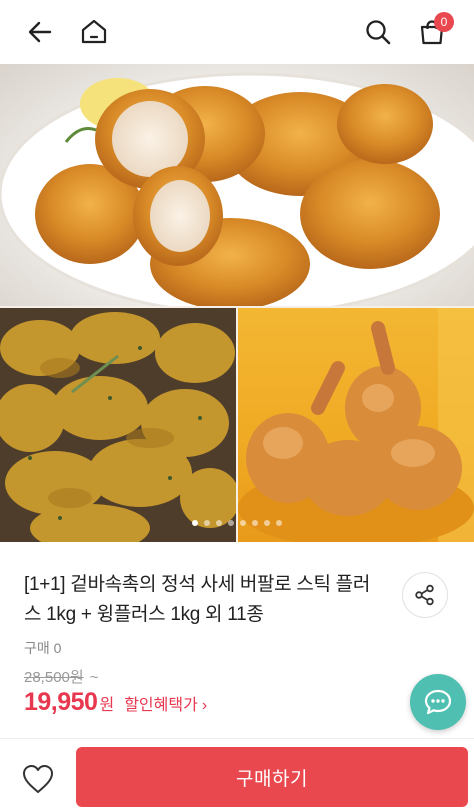 This screenshot has height=808, width=474. What do you see at coordinates (237, 523) in the screenshot?
I see `carousel-indicator` at bounding box center [237, 523].